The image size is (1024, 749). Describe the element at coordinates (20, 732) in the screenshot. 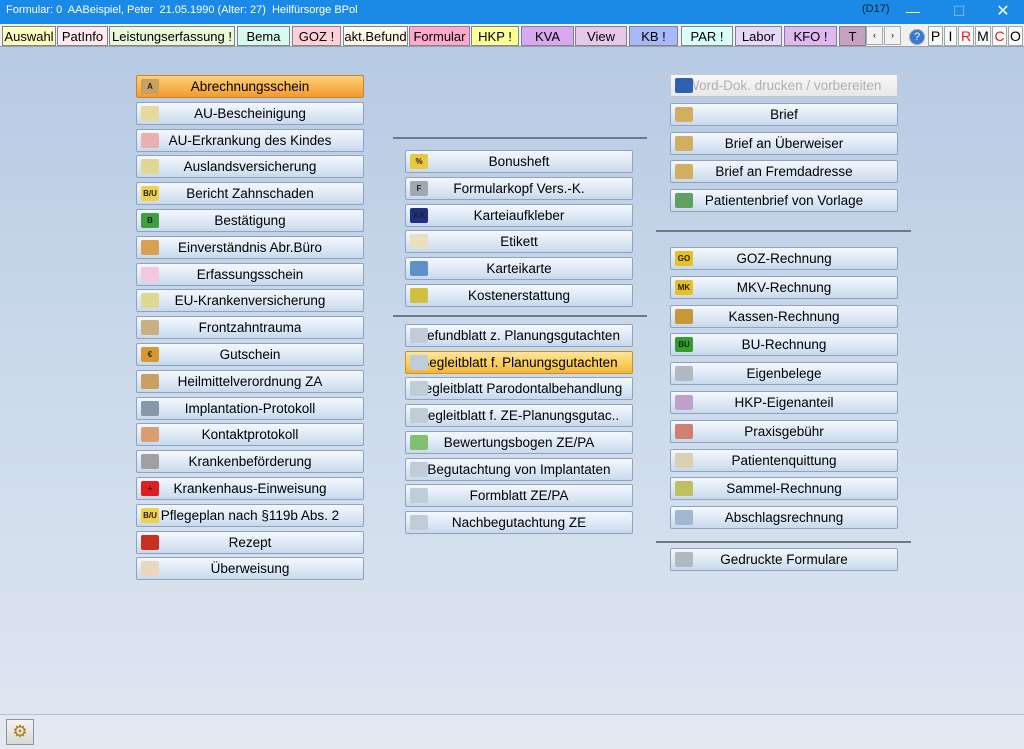

I see `gear-icon: ⚙` at that location.